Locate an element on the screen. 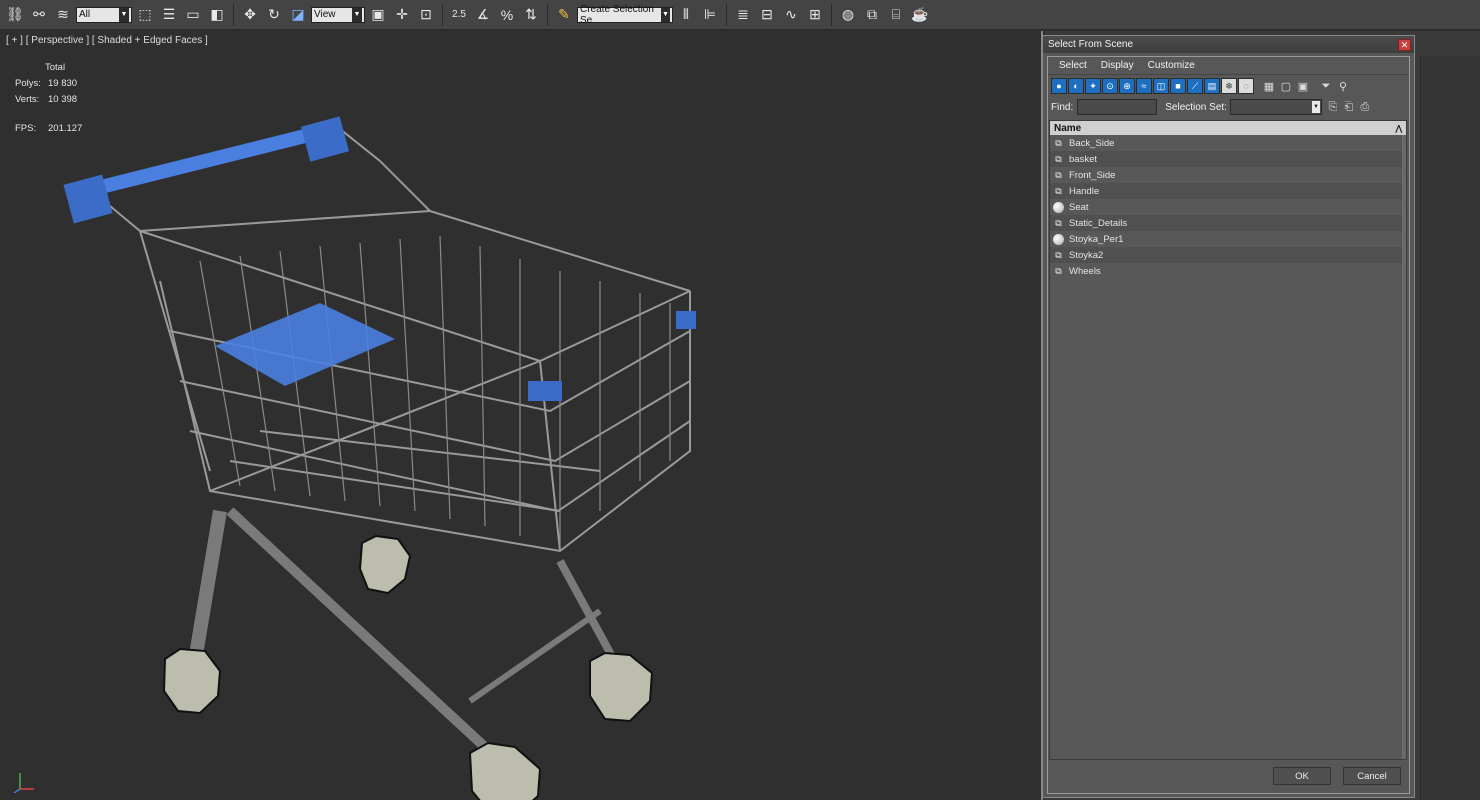 This screenshot has height=800, width=1480. menu-customize: Customize is located at coordinates (1171, 65).